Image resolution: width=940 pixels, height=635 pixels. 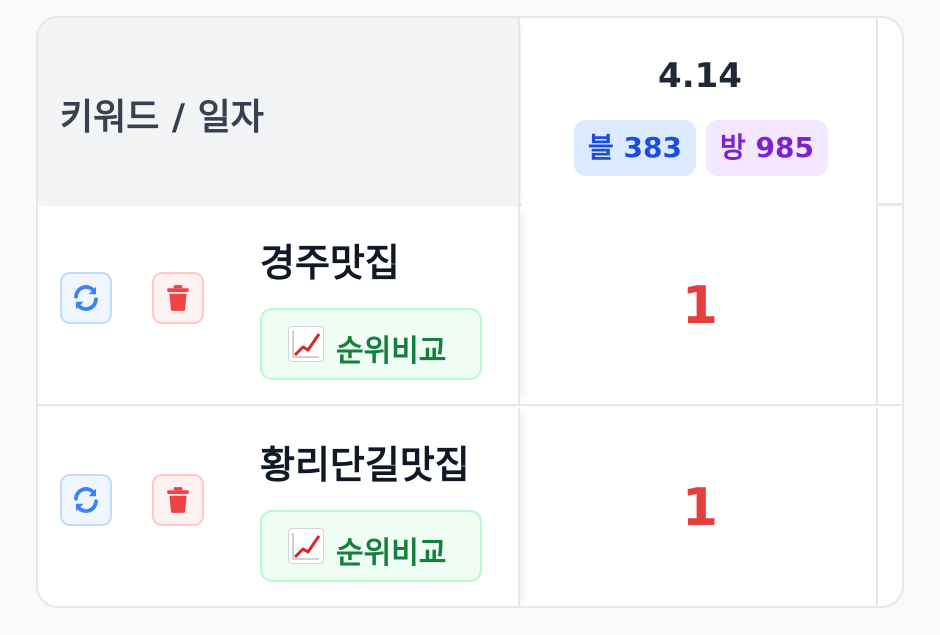 I want to click on keyword-text: 황리단길맛집, so click(x=365, y=465).